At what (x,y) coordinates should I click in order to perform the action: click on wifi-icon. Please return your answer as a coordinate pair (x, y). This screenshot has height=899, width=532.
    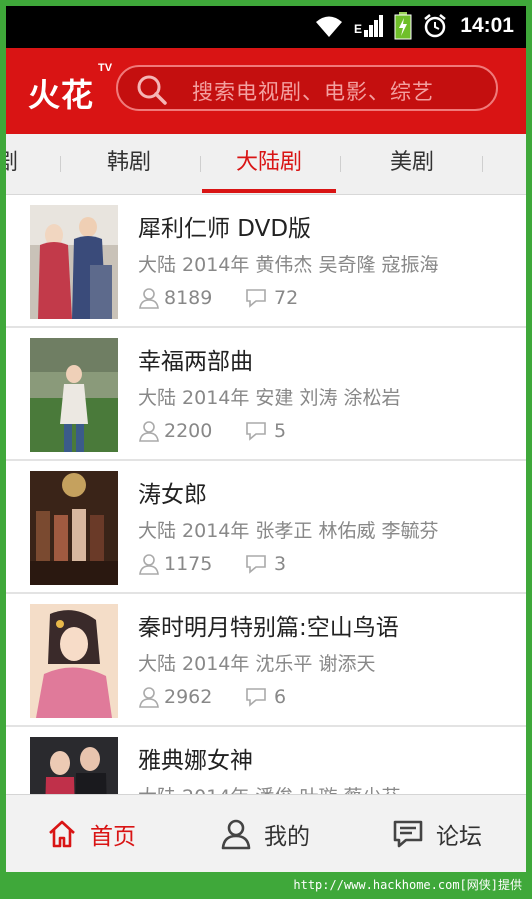
    Looking at the image, I should click on (329, 26).